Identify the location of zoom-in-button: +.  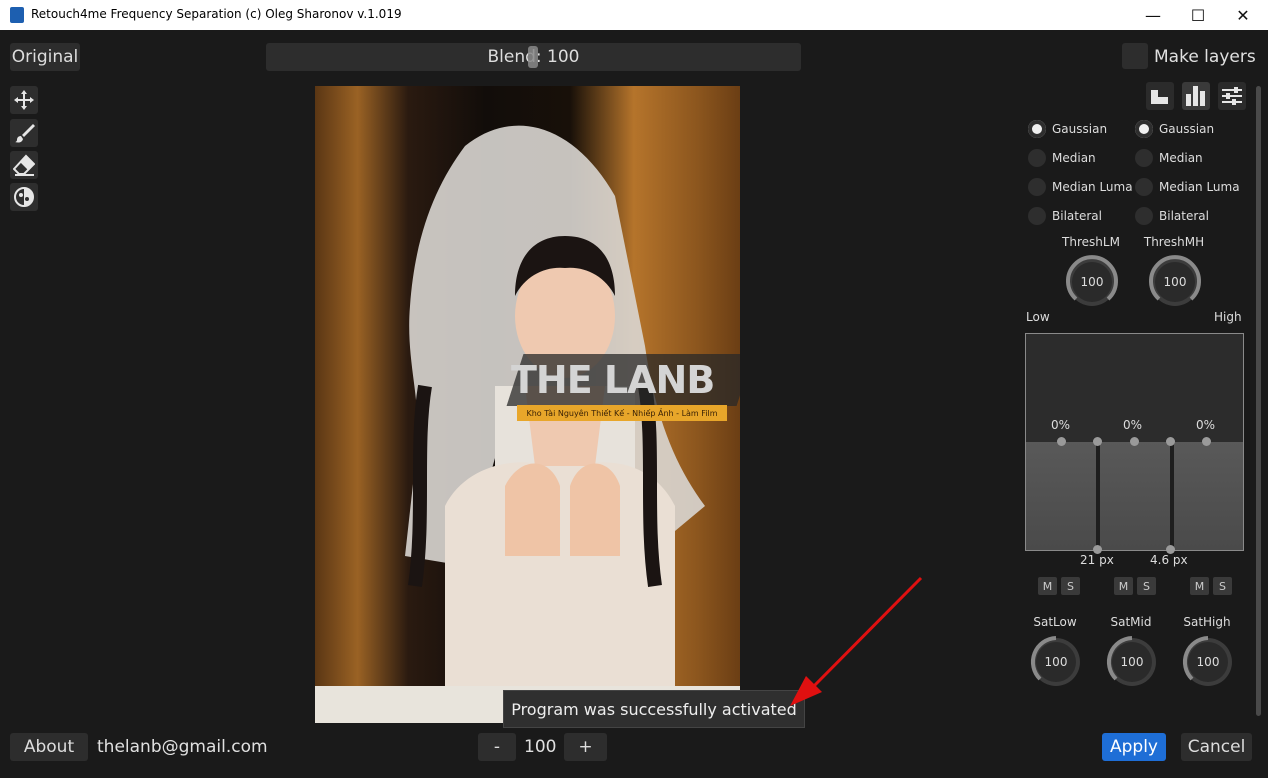
(585, 747).